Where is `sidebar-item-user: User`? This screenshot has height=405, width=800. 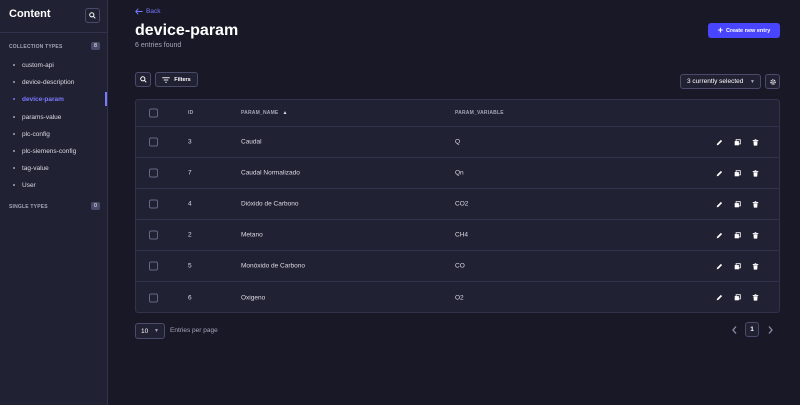
sidebar-item-user: User is located at coordinates (53, 185).